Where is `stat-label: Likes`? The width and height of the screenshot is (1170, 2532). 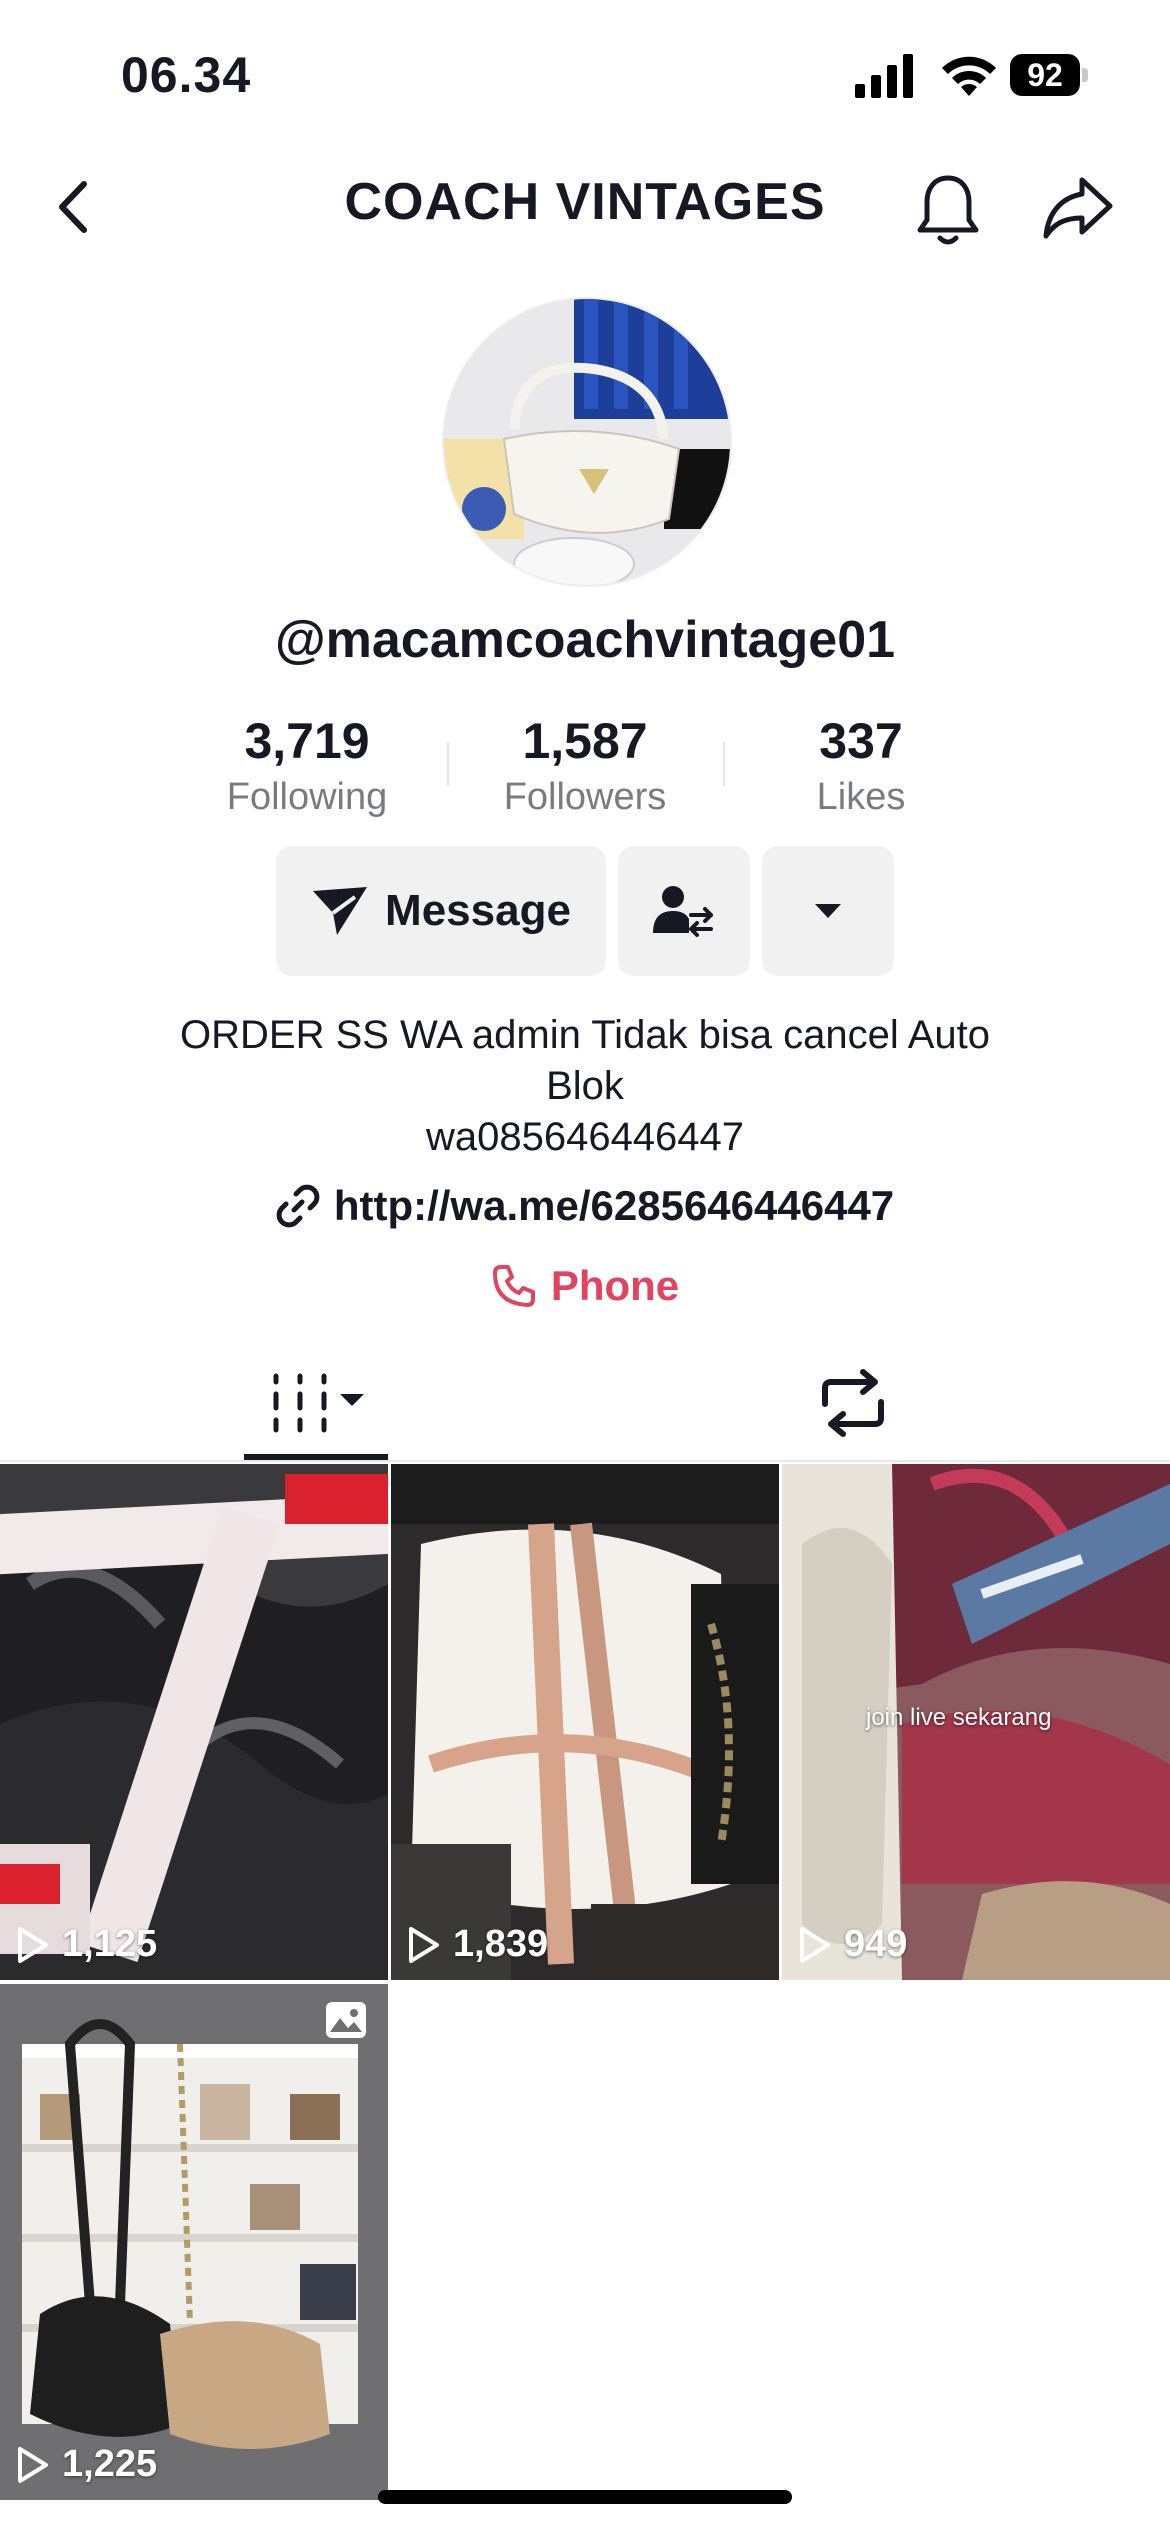
stat-label: Likes is located at coordinates (861, 797).